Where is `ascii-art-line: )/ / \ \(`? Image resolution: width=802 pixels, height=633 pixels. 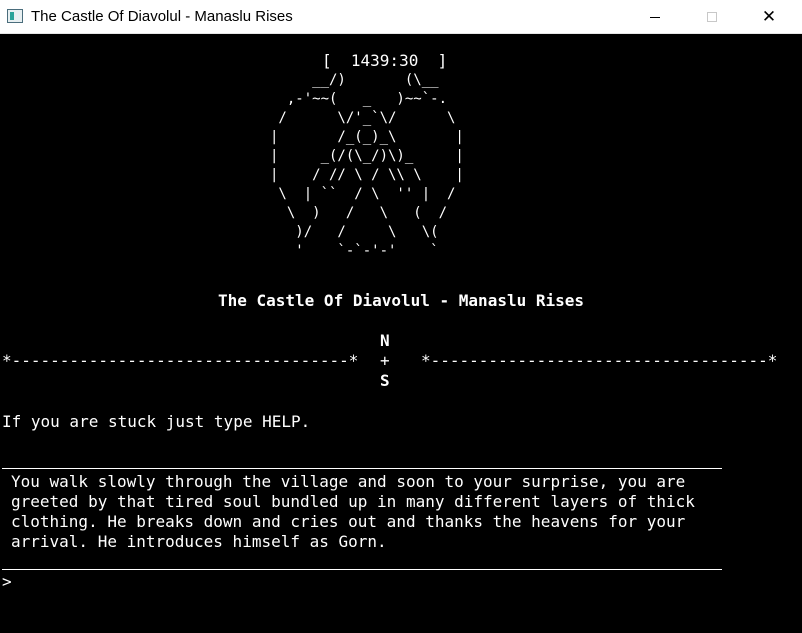 ascii-art-line: )/ / \ \( is located at coordinates (354, 232).